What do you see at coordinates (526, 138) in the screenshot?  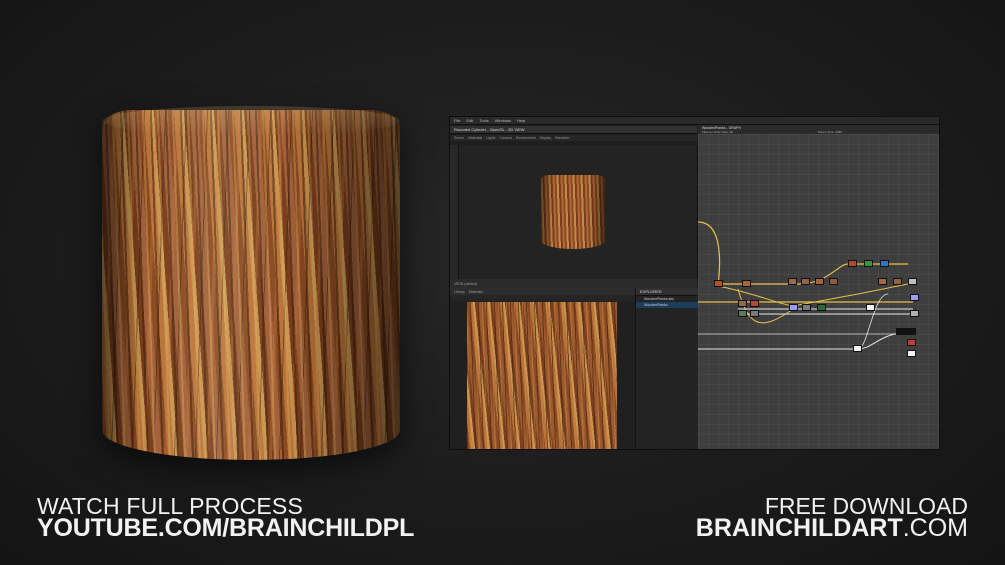 I see `viewport3d-menu-environment: Environment` at bounding box center [526, 138].